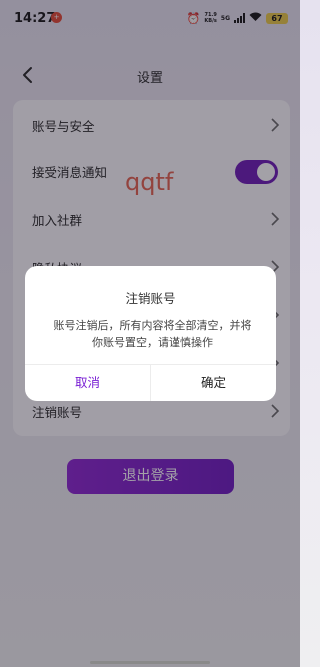  I want to click on dialog-title: 注销账号, so click(150, 298).